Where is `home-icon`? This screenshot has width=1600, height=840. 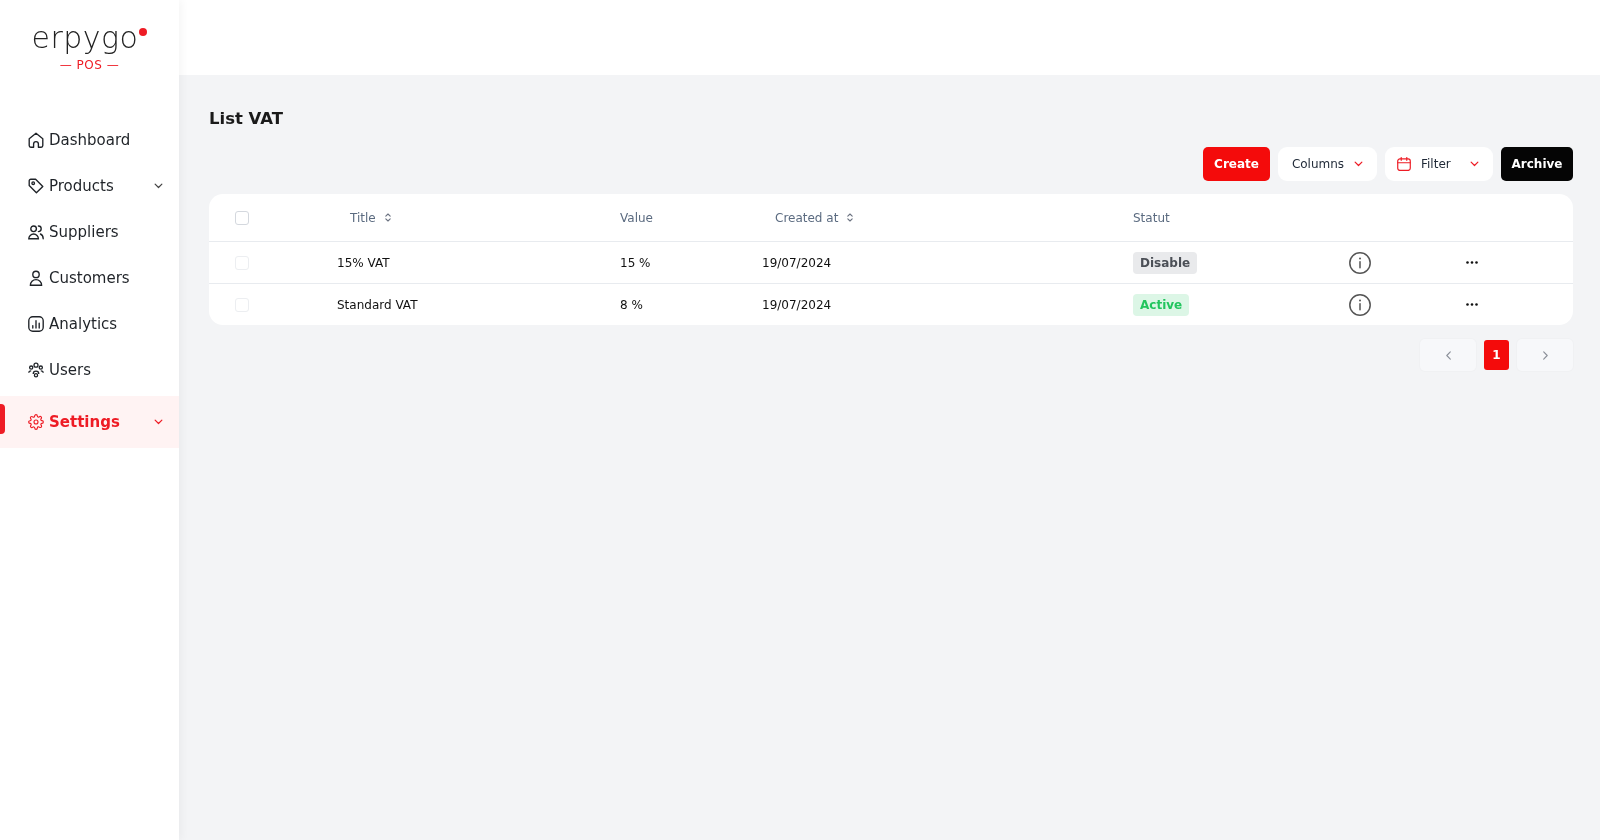
home-icon is located at coordinates (36, 140).